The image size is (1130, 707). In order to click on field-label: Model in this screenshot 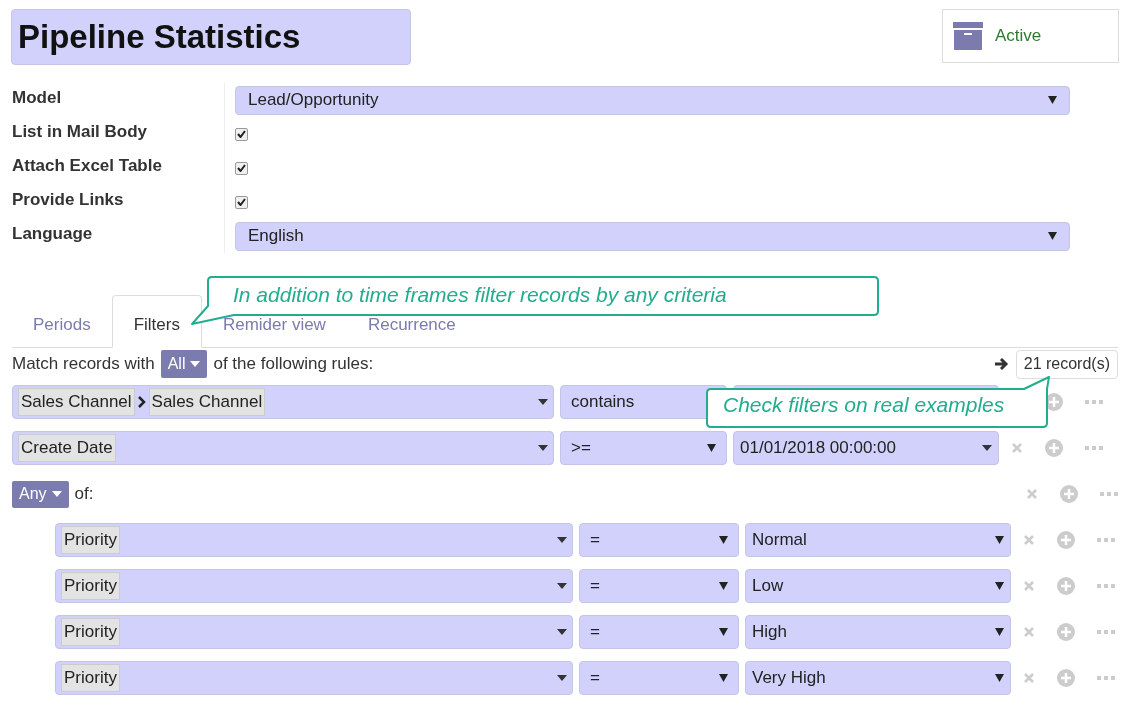, I will do `click(37, 98)`.